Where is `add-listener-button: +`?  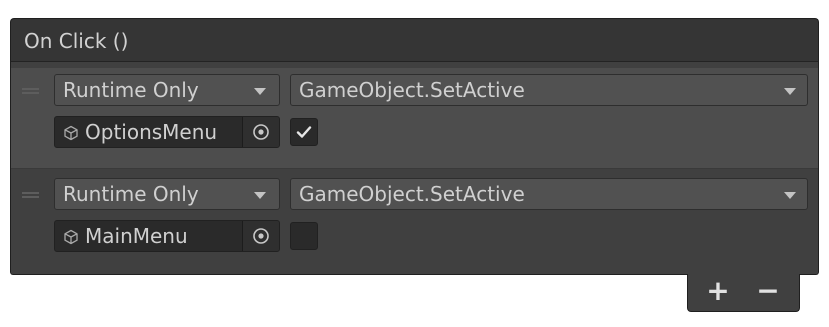 add-listener-button: + is located at coordinates (718, 291).